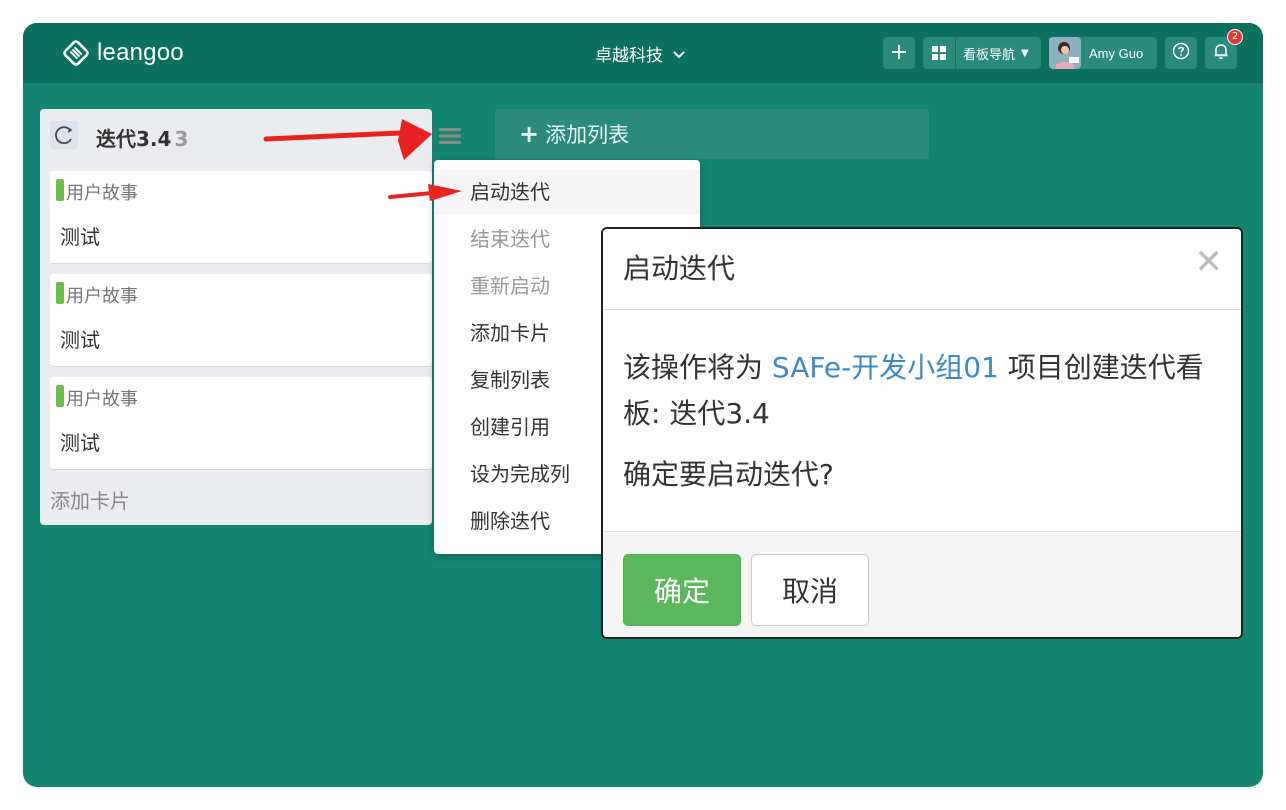 The height and width of the screenshot is (810, 1286). What do you see at coordinates (989, 55) in the screenshot?
I see `board-nav-label: 看板导航` at bounding box center [989, 55].